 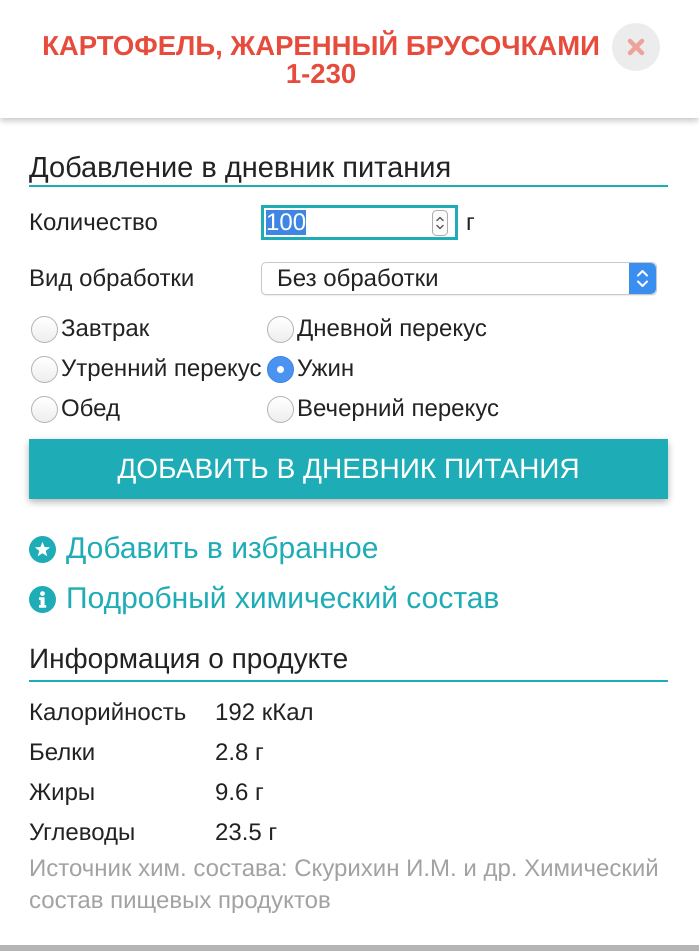 What do you see at coordinates (107, 713) in the screenshot?
I see `nutrient-name: Калорийность` at bounding box center [107, 713].